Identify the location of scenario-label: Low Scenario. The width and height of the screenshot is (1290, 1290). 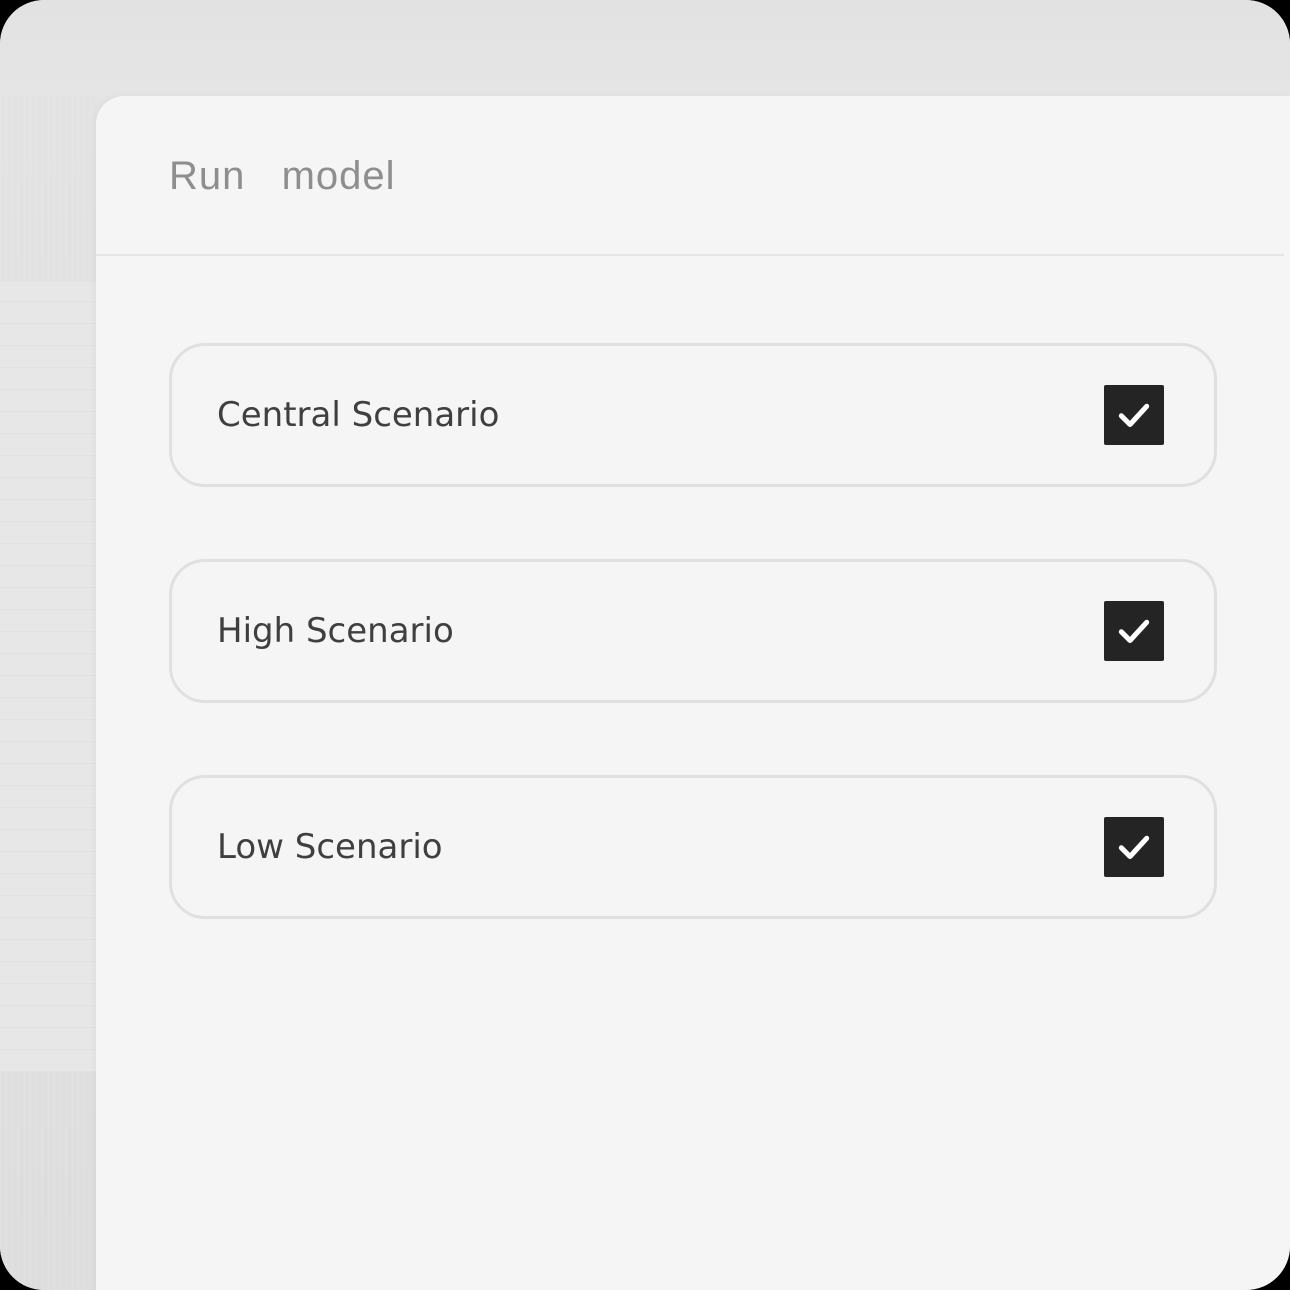
(330, 847).